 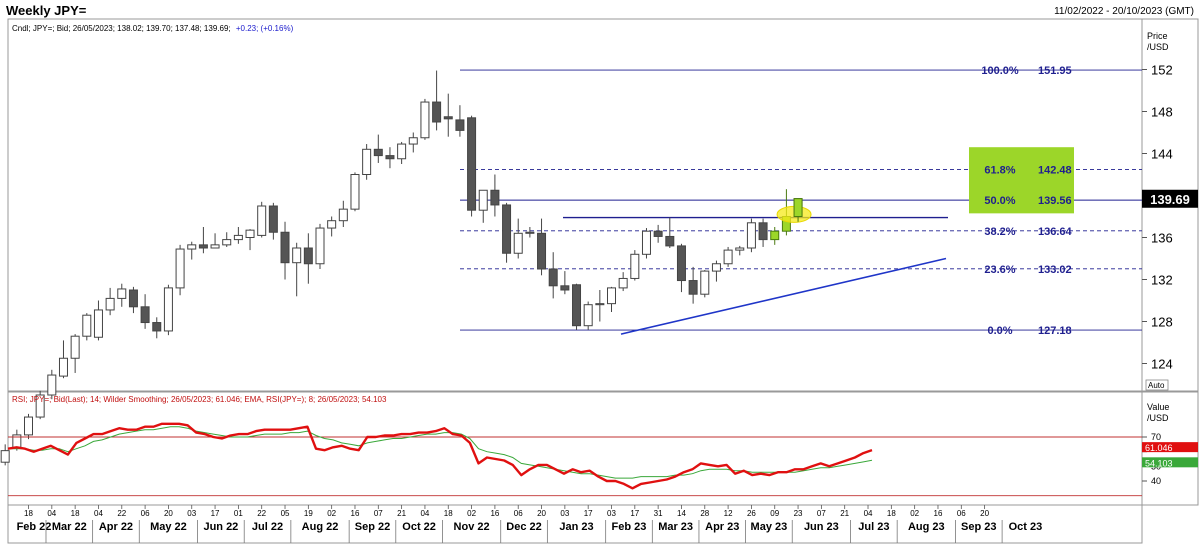 What do you see at coordinates (1157, 36) in the screenshot?
I see `price-unit-label: Price` at bounding box center [1157, 36].